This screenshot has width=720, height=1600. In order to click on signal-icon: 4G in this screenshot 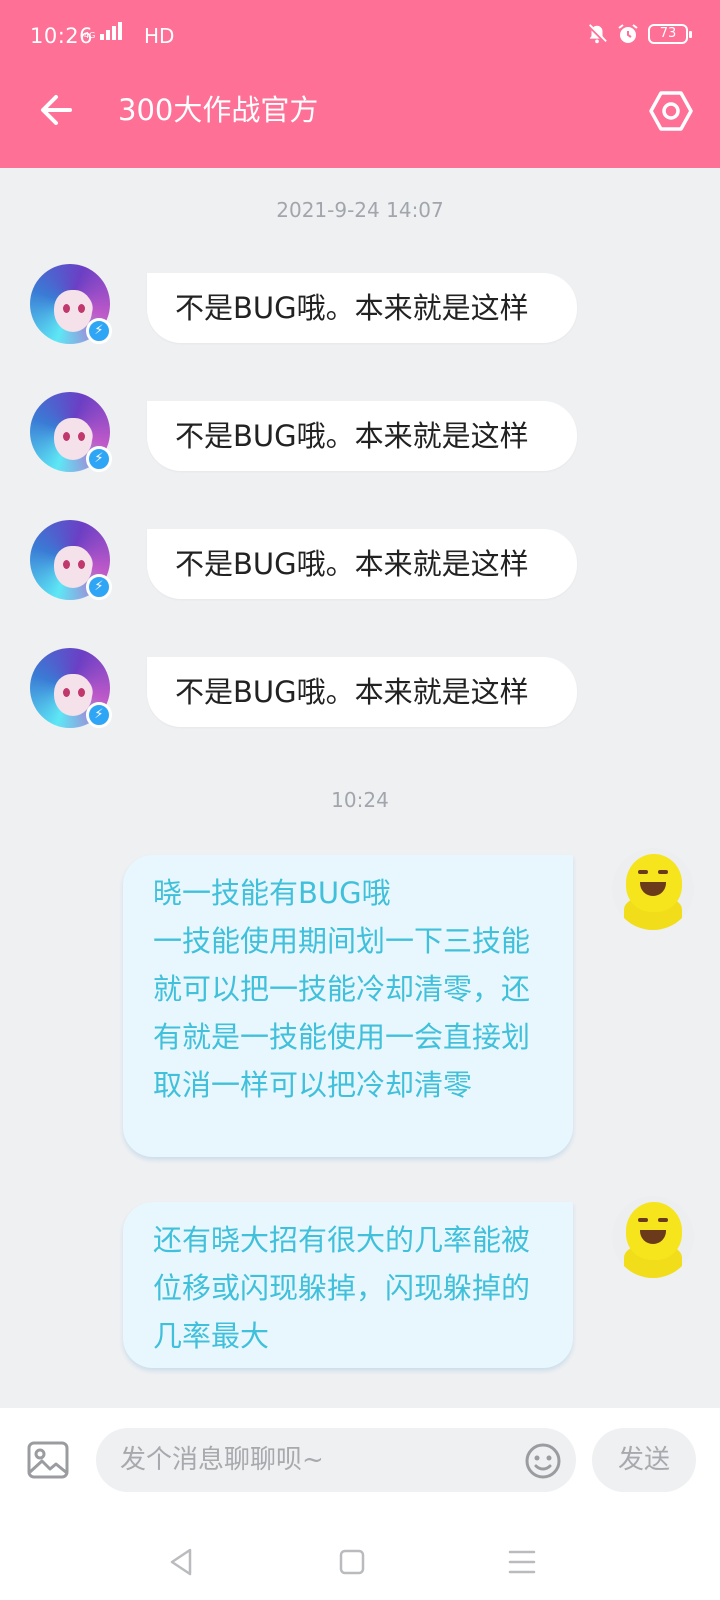, I will do `click(103, 31)`.